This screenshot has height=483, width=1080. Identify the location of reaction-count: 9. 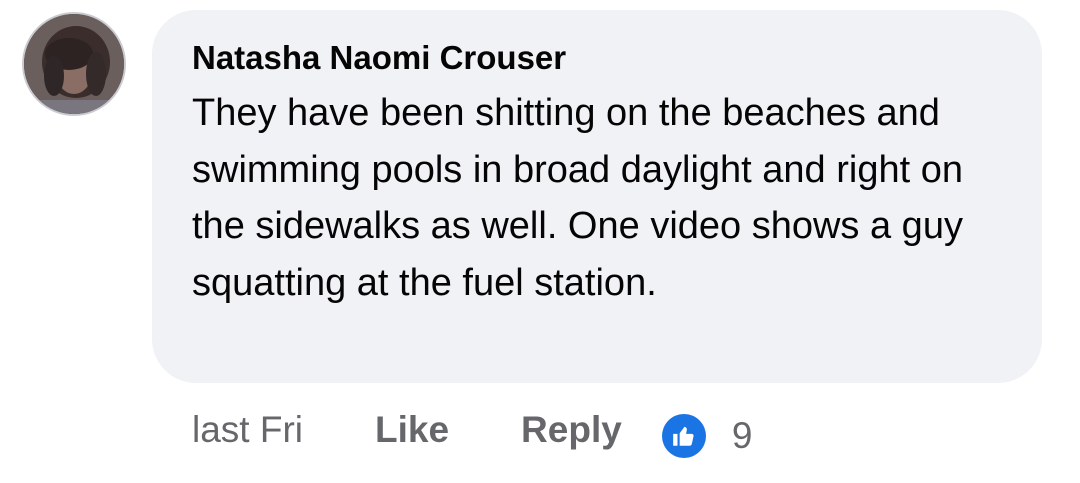
(742, 436).